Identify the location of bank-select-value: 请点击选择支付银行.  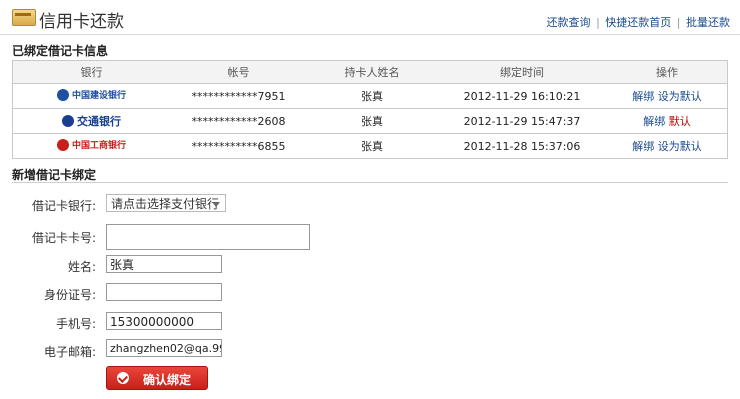
(165, 204).